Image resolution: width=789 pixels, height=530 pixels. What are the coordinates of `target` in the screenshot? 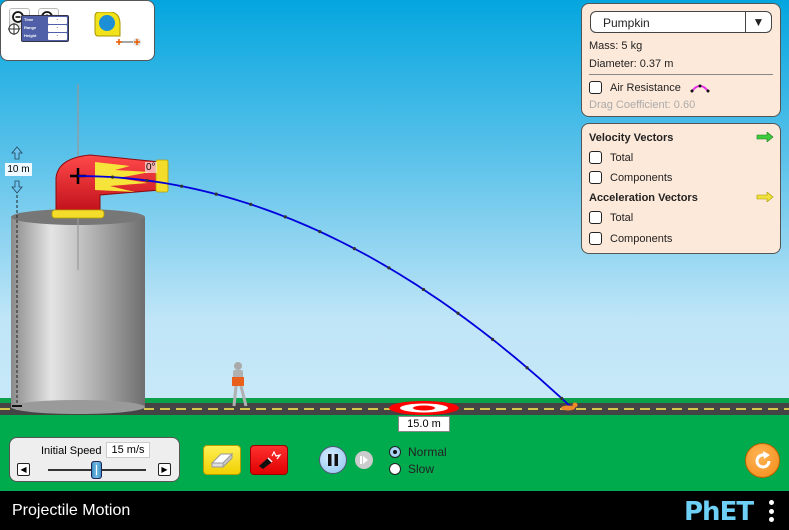 It's located at (424, 408).